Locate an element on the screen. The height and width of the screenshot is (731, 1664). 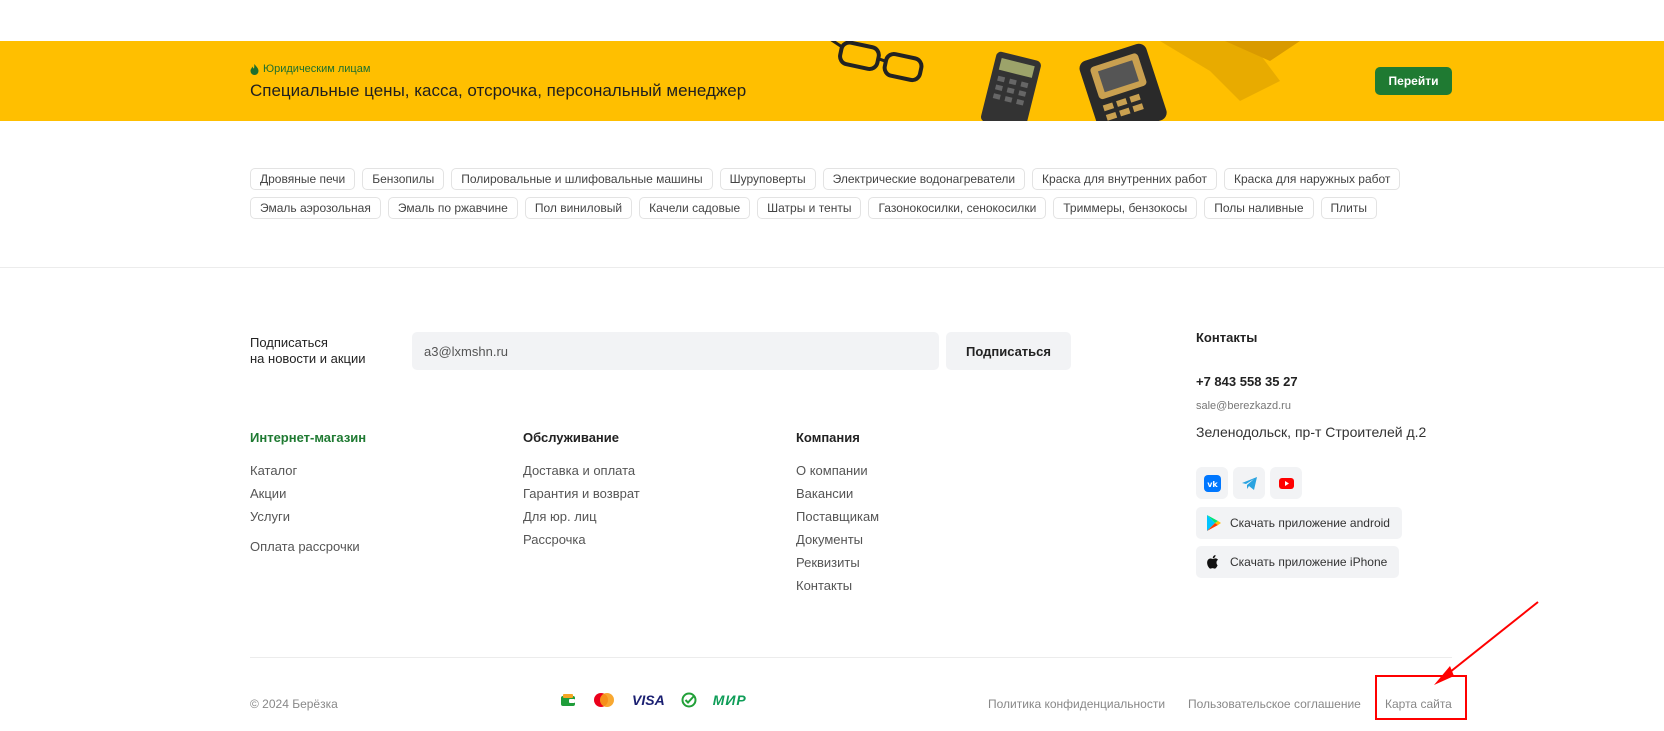
vk-icon: vk is located at coordinates (1212, 483).